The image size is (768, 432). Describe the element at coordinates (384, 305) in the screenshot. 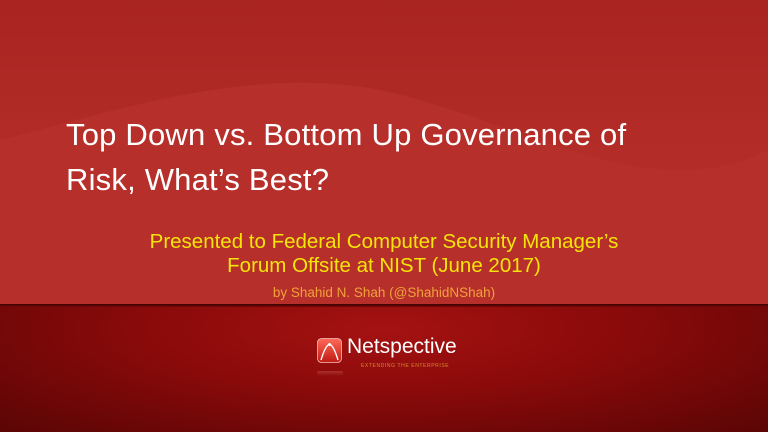

I see `band-divider` at that location.